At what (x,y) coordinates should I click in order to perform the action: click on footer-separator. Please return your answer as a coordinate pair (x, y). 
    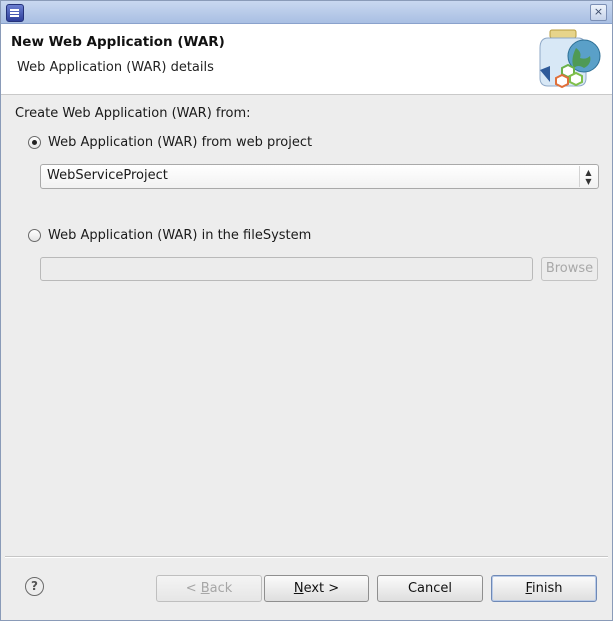
    Looking at the image, I should click on (306, 557).